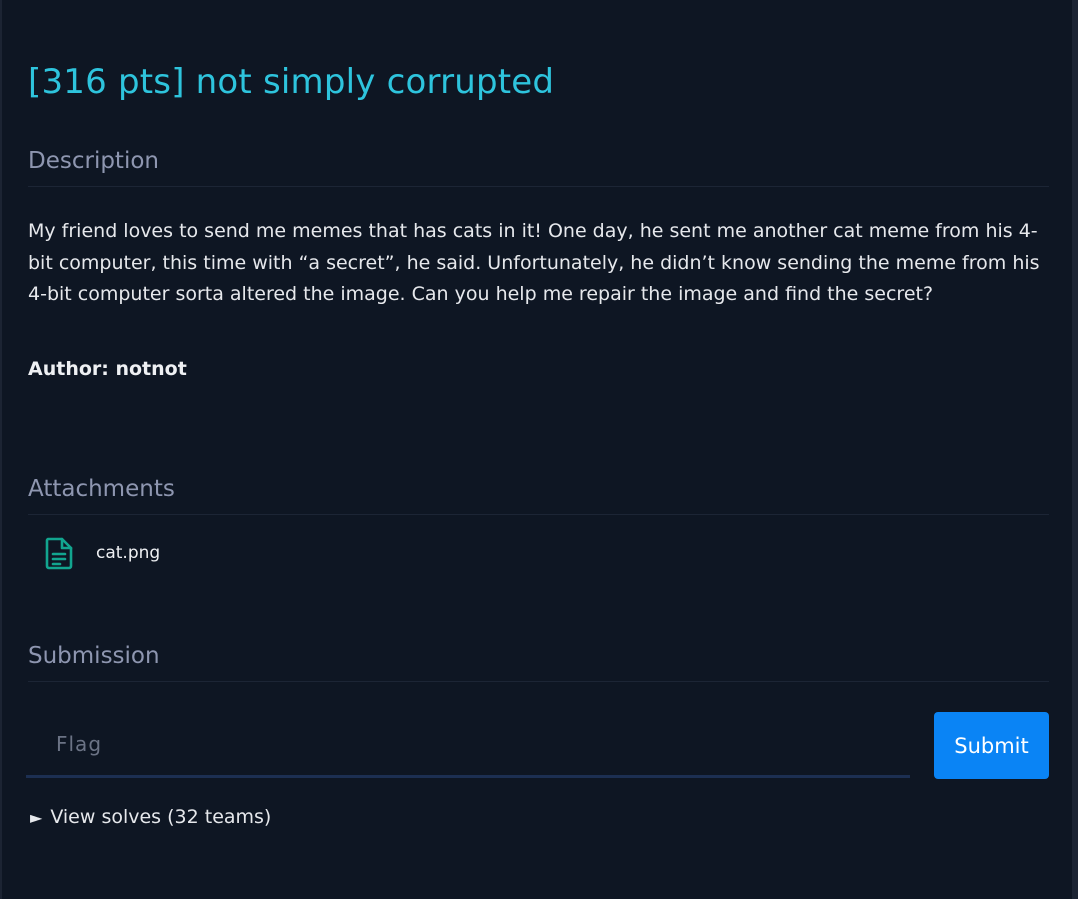  I want to click on left-edge-border, so click(1, 449).